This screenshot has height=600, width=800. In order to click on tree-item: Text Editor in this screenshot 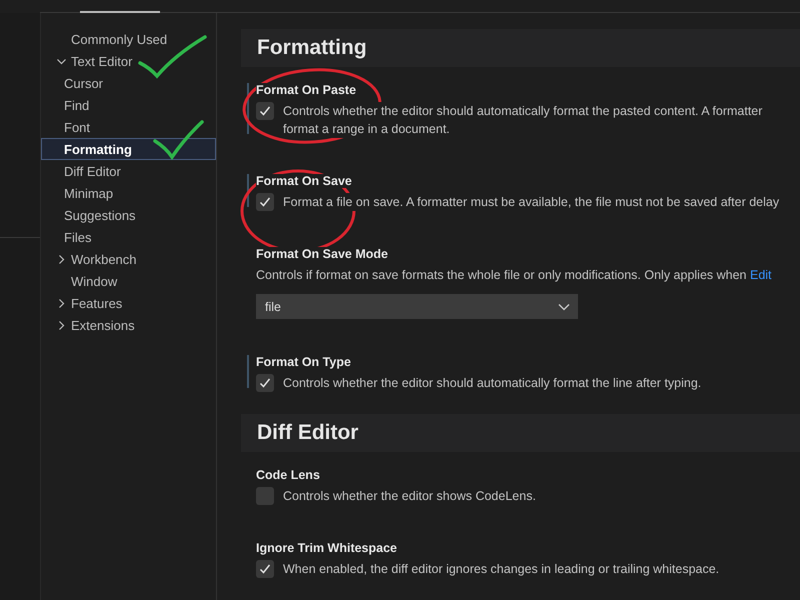, I will do `click(128, 61)`.